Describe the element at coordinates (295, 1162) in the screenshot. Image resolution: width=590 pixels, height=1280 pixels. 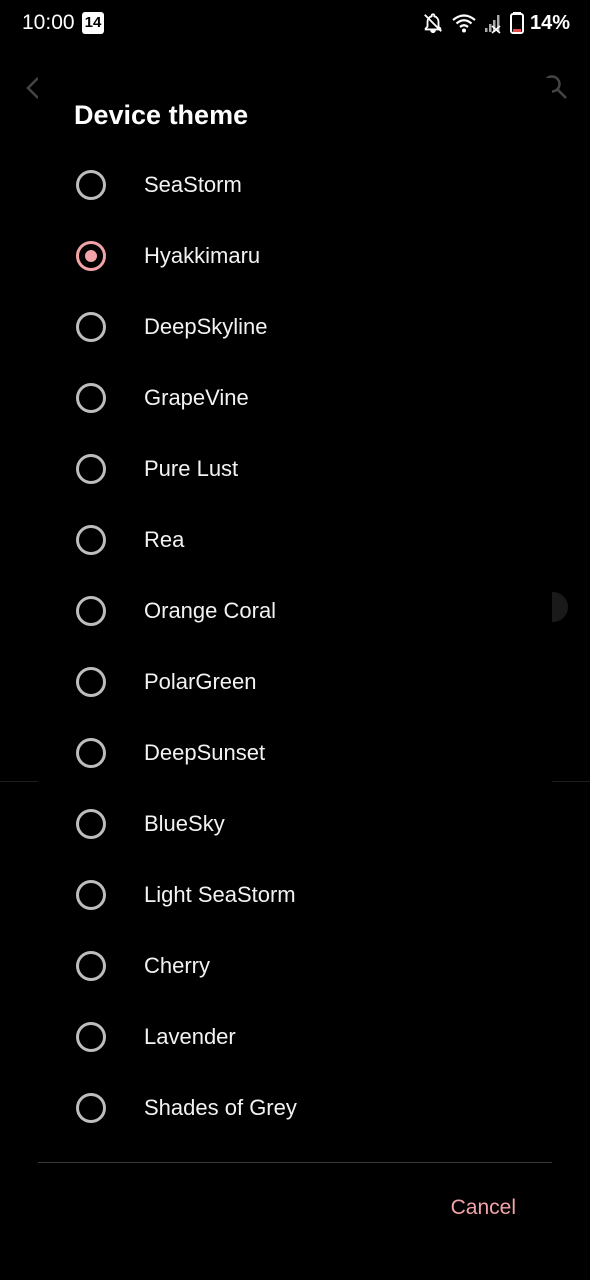
I see `dialog-divider` at that location.